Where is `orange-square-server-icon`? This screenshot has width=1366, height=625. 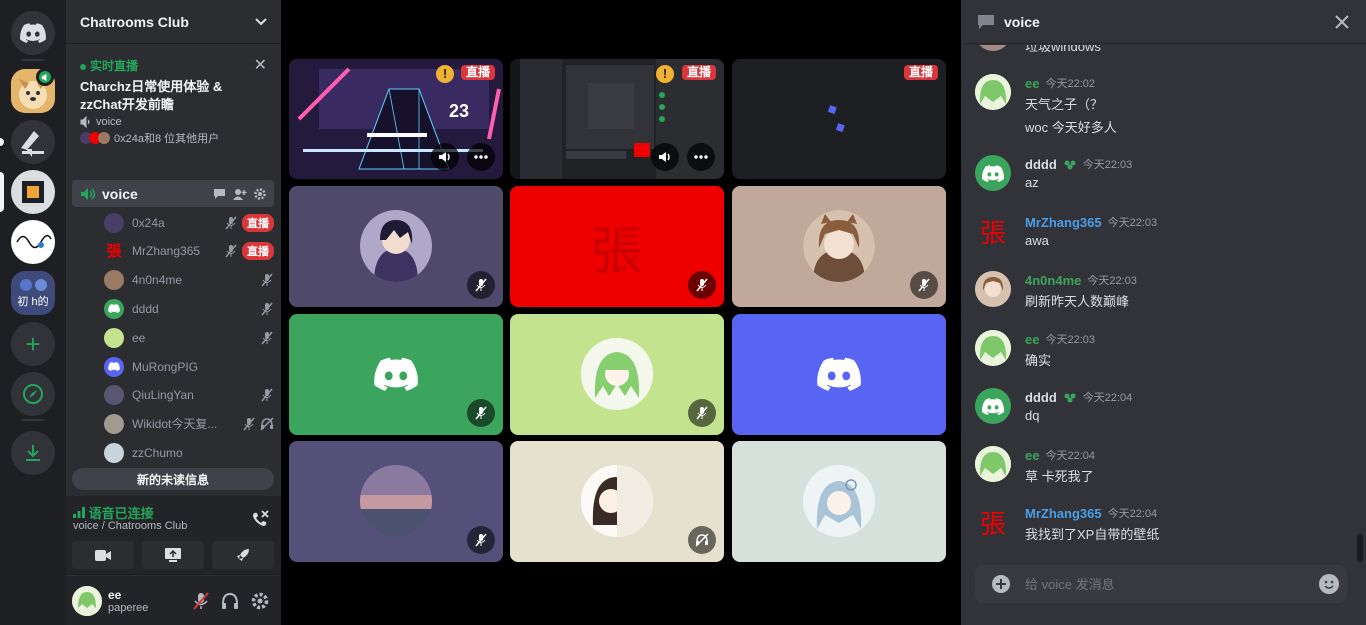
orange-square-server-icon is located at coordinates (33, 192).